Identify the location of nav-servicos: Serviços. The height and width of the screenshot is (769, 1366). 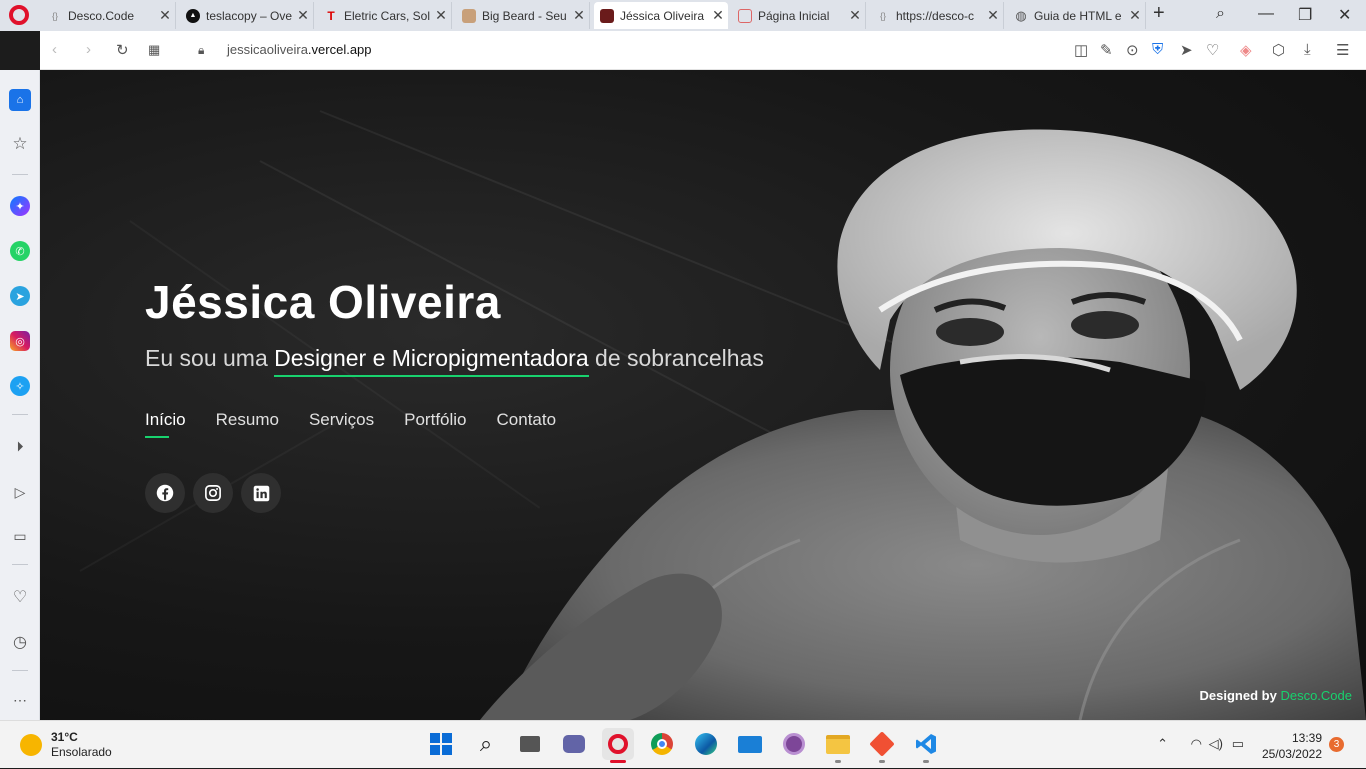
(341, 424).